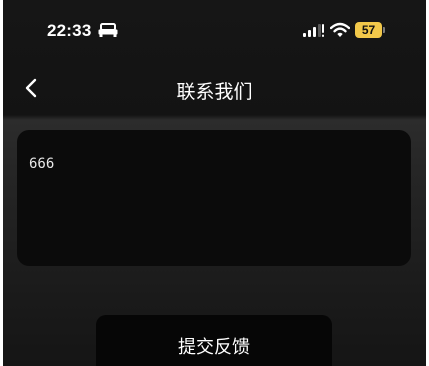 This screenshot has width=429, height=366. I want to click on signal-icon, so click(313, 30).